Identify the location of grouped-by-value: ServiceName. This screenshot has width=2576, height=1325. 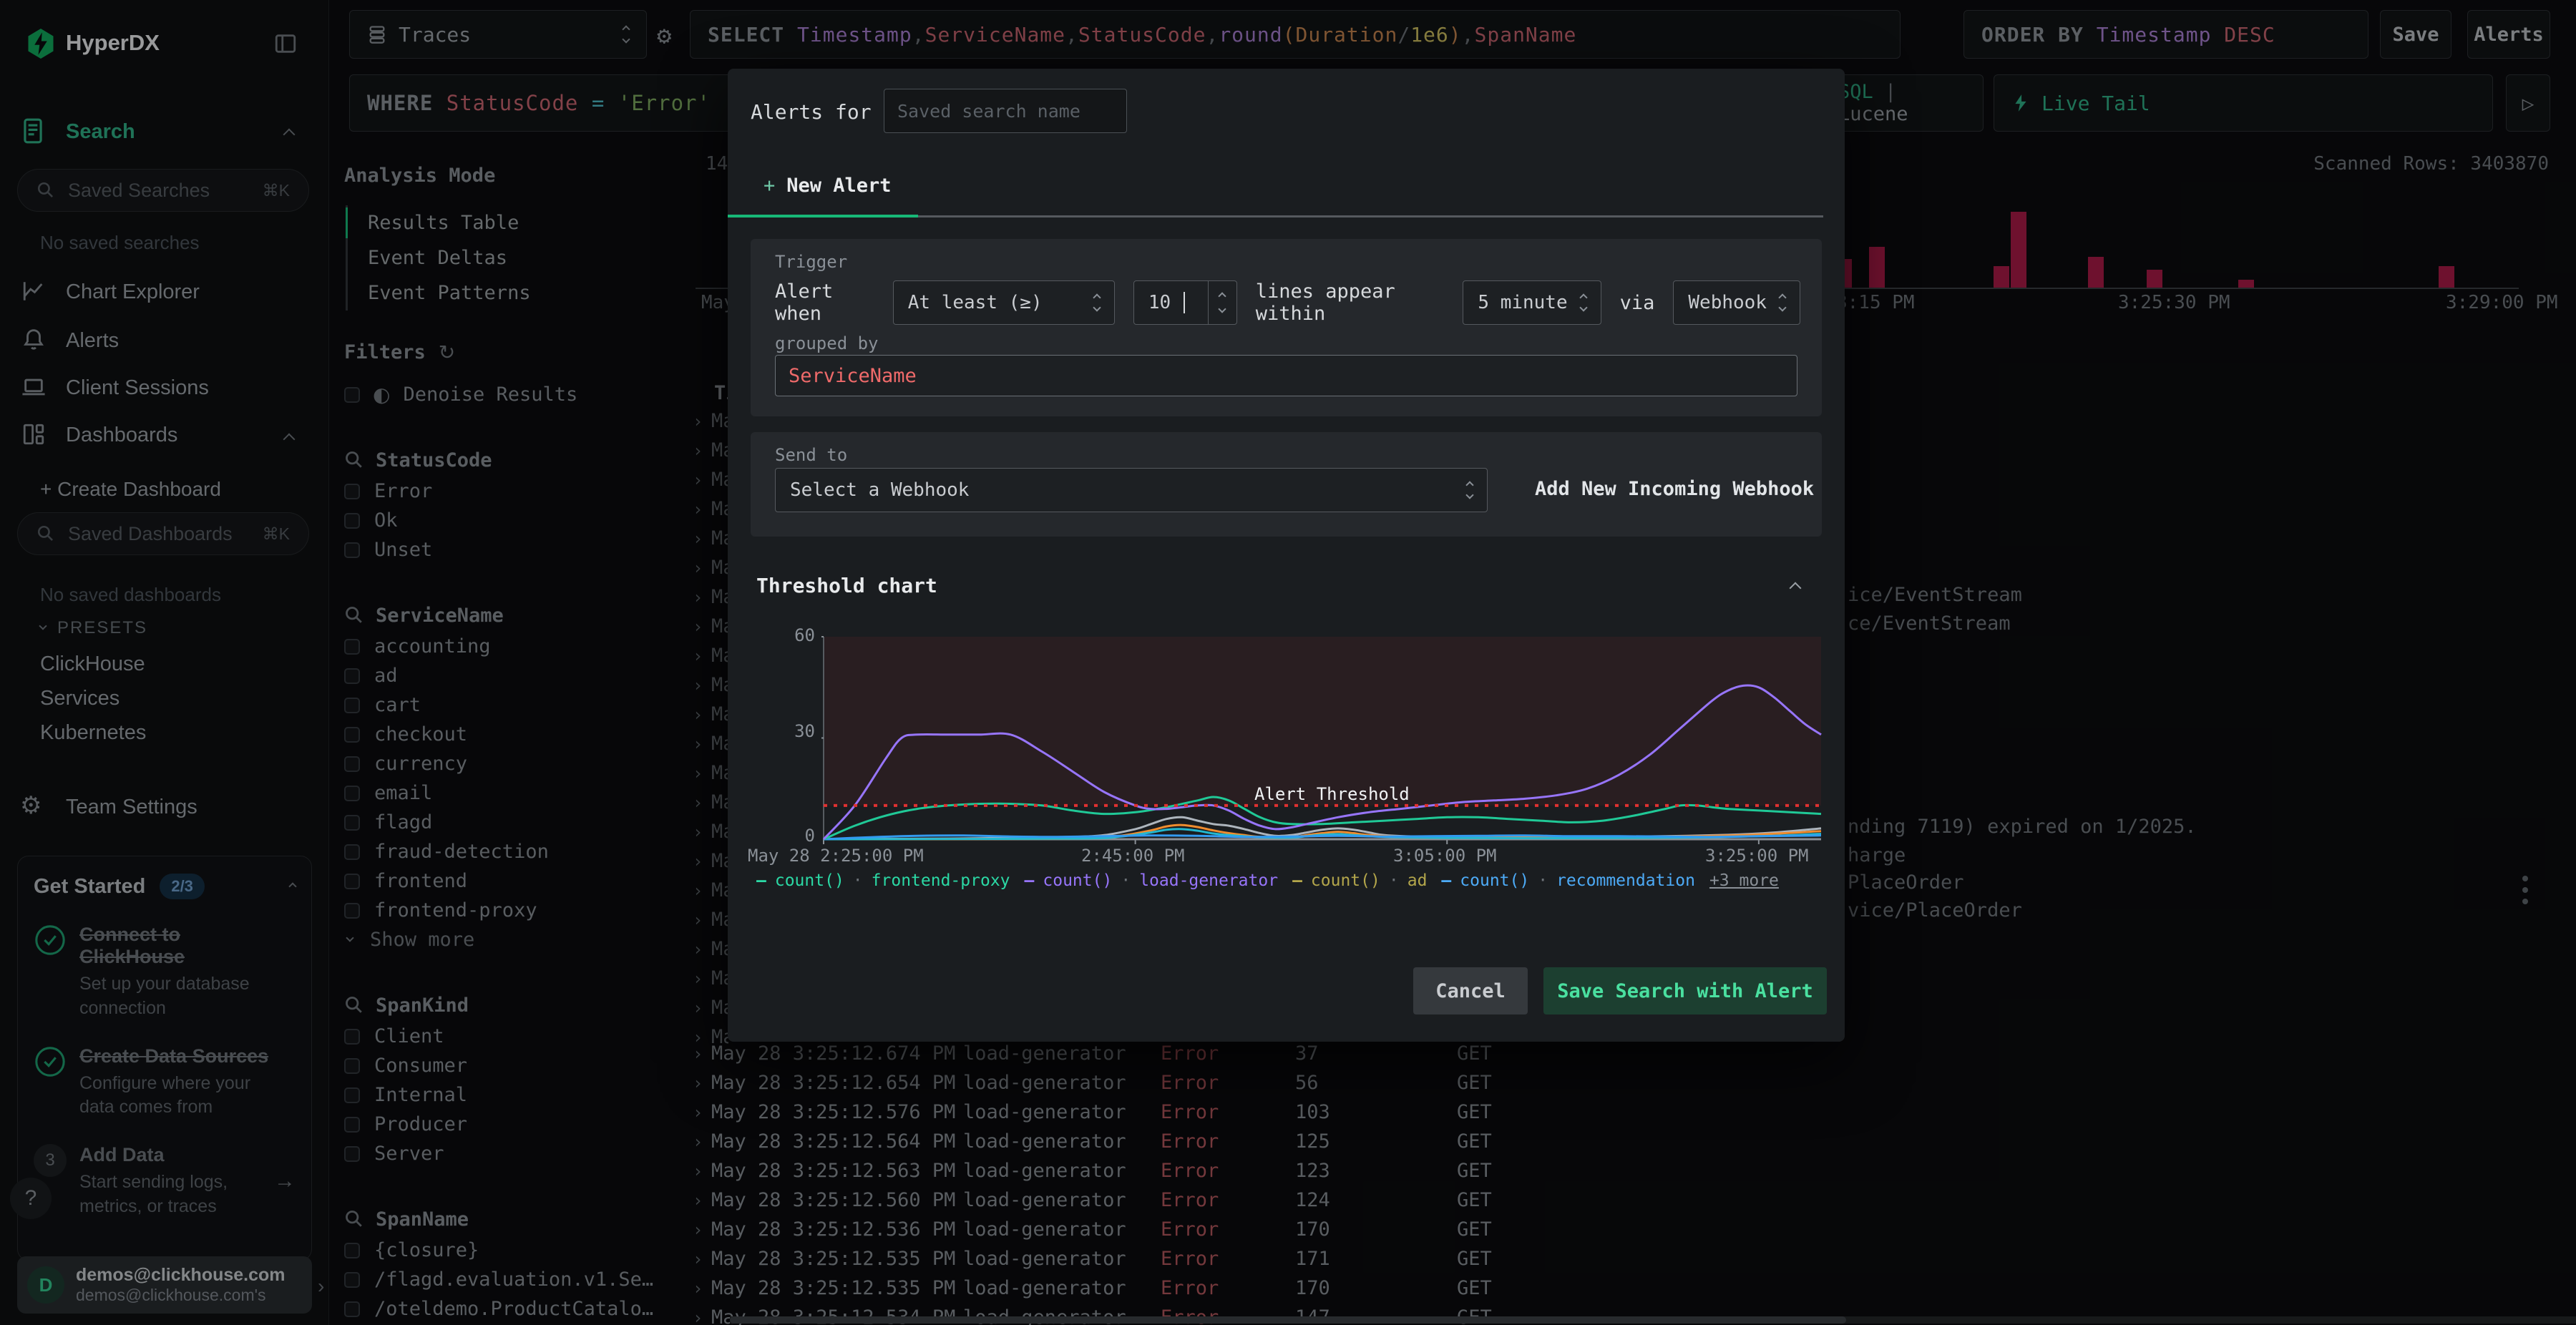
(853, 375).